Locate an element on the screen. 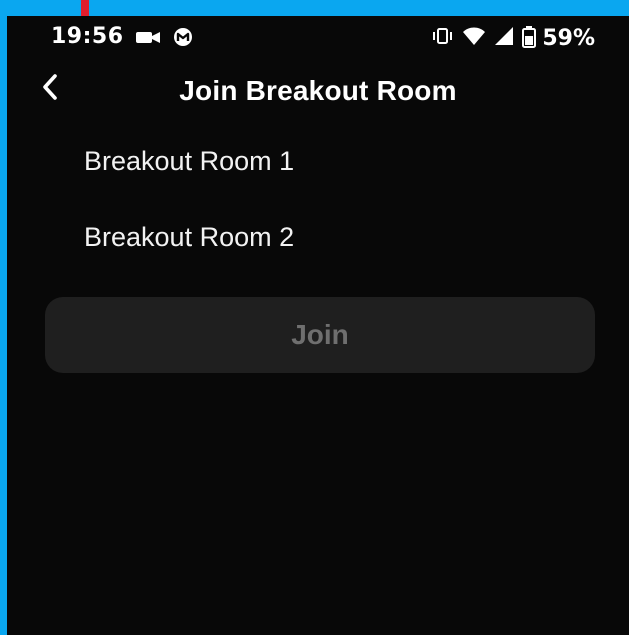 The image size is (629, 635). wifi-icon is located at coordinates (474, 38).